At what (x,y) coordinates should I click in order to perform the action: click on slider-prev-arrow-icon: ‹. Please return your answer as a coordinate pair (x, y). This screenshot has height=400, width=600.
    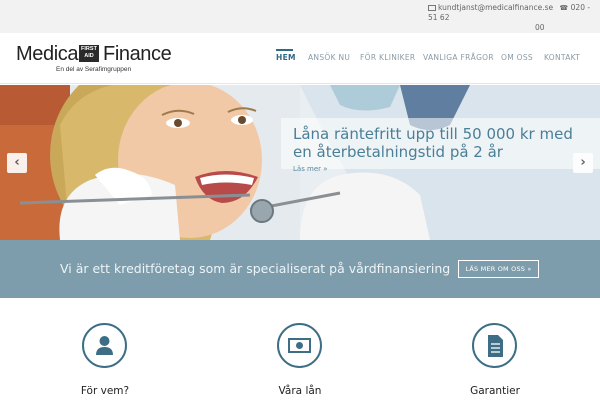
    Looking at the image, I should click on (17, 163).